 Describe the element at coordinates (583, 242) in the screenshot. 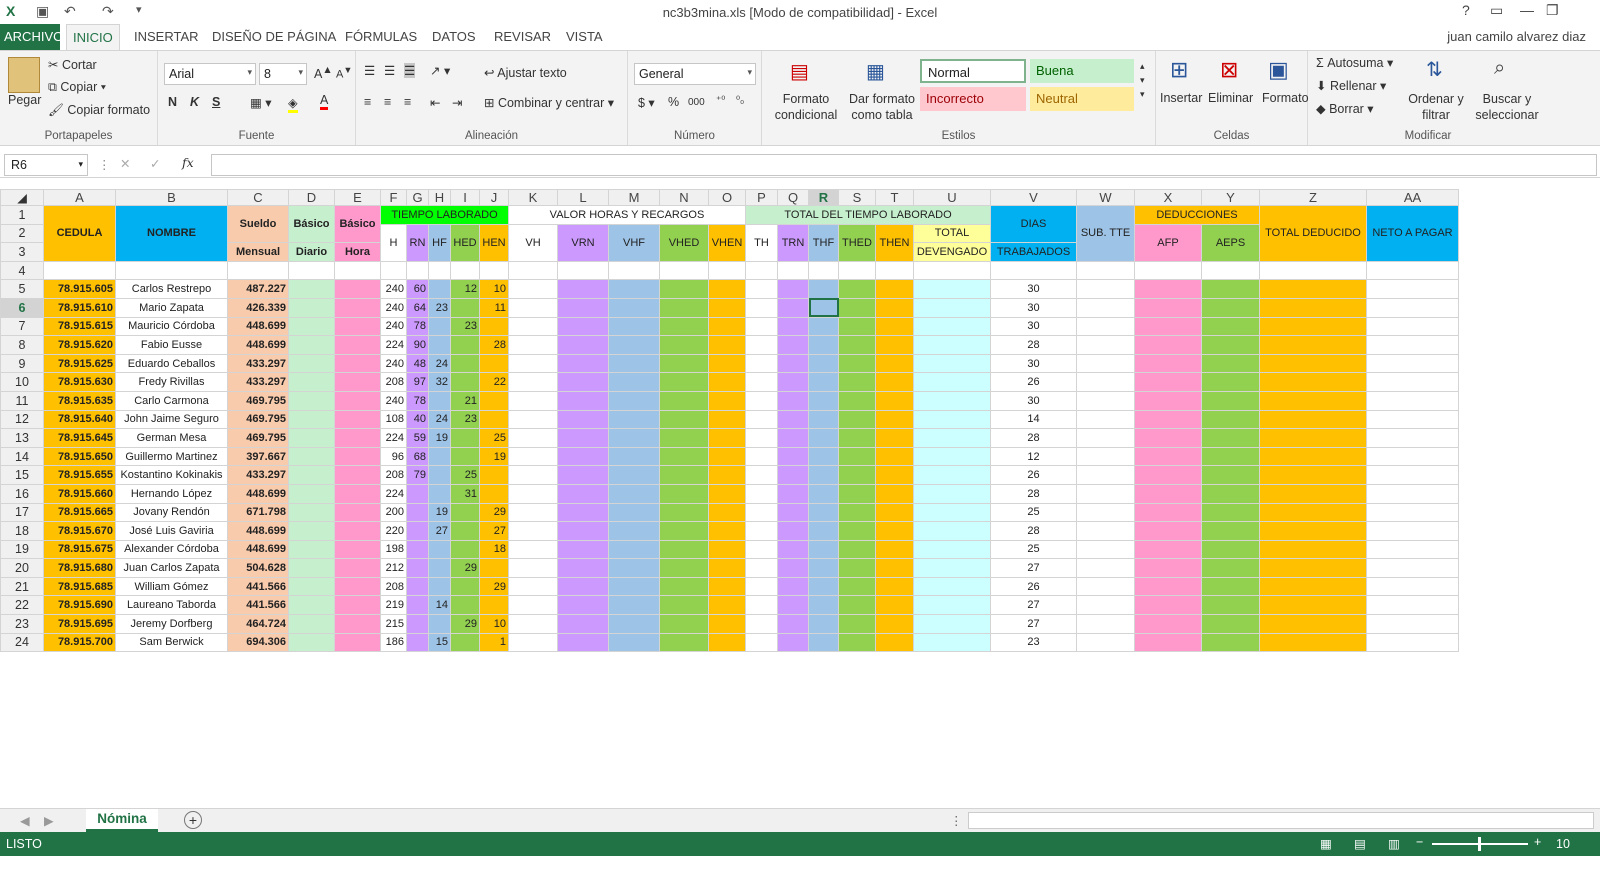

I see `header-vrn: VRN` at that location.